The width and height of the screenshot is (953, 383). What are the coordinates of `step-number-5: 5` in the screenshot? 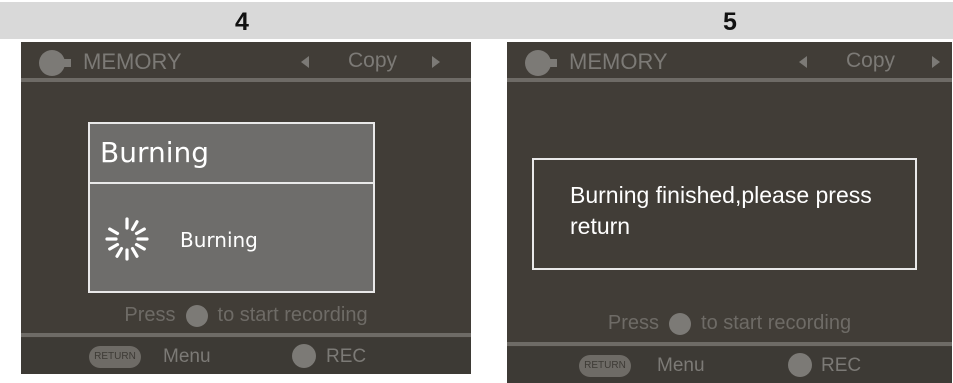 It's located at (730, 22).